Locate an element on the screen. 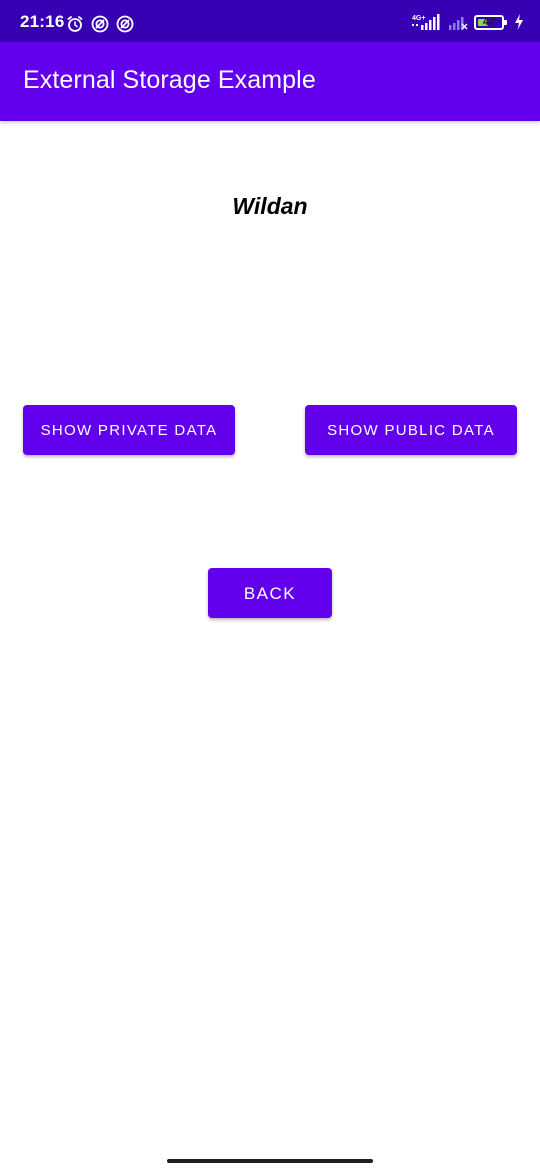  app-bar: External Storage Example is located at coordinates (270, 81).